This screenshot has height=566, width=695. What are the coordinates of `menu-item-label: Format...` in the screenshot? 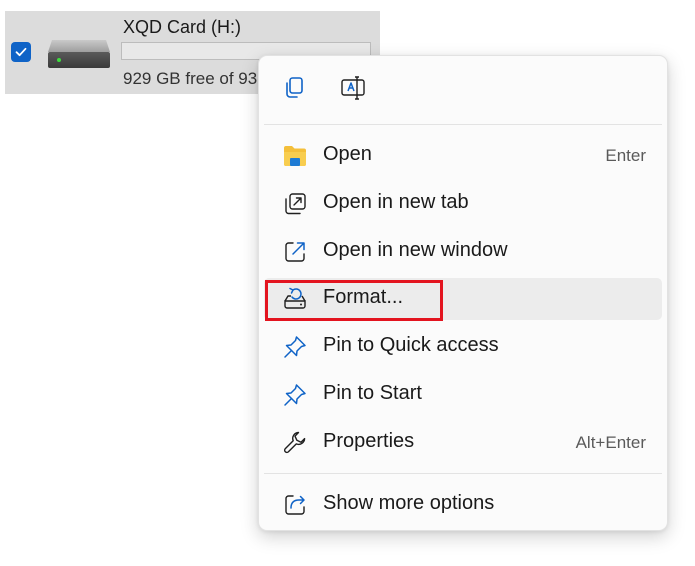 It's located at (363, 297).